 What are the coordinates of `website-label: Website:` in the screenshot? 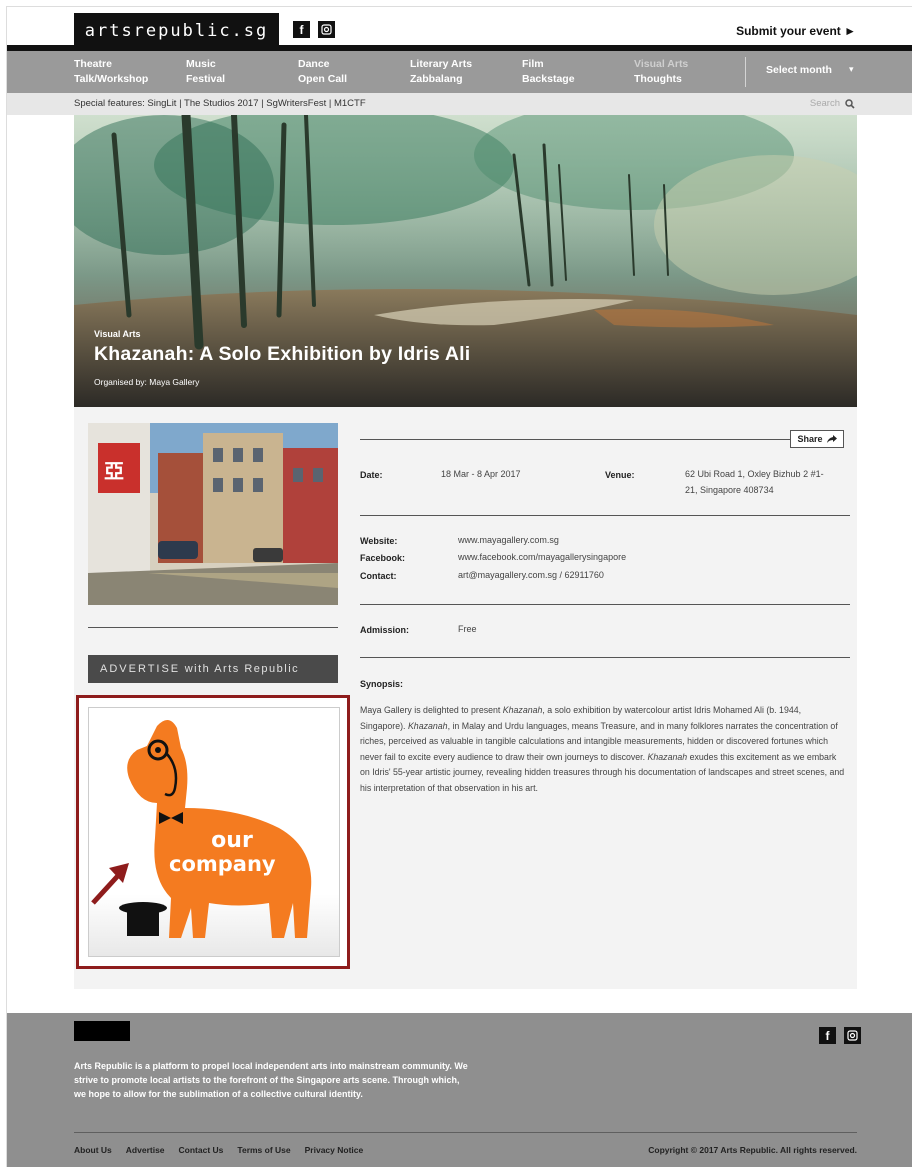 It's located at (379, 541).